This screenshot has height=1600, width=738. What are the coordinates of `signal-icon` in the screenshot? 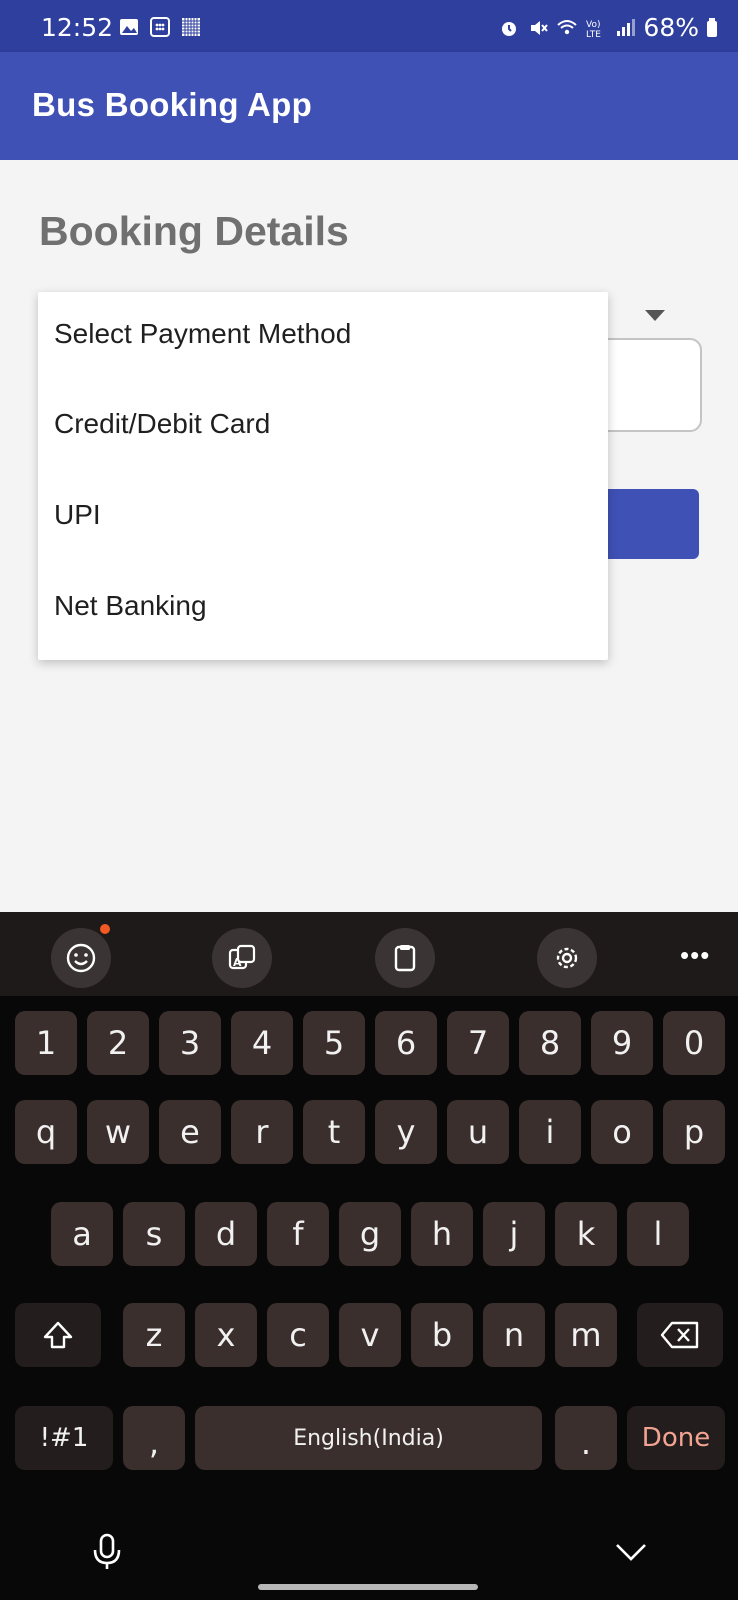 It's located at (626, 27).